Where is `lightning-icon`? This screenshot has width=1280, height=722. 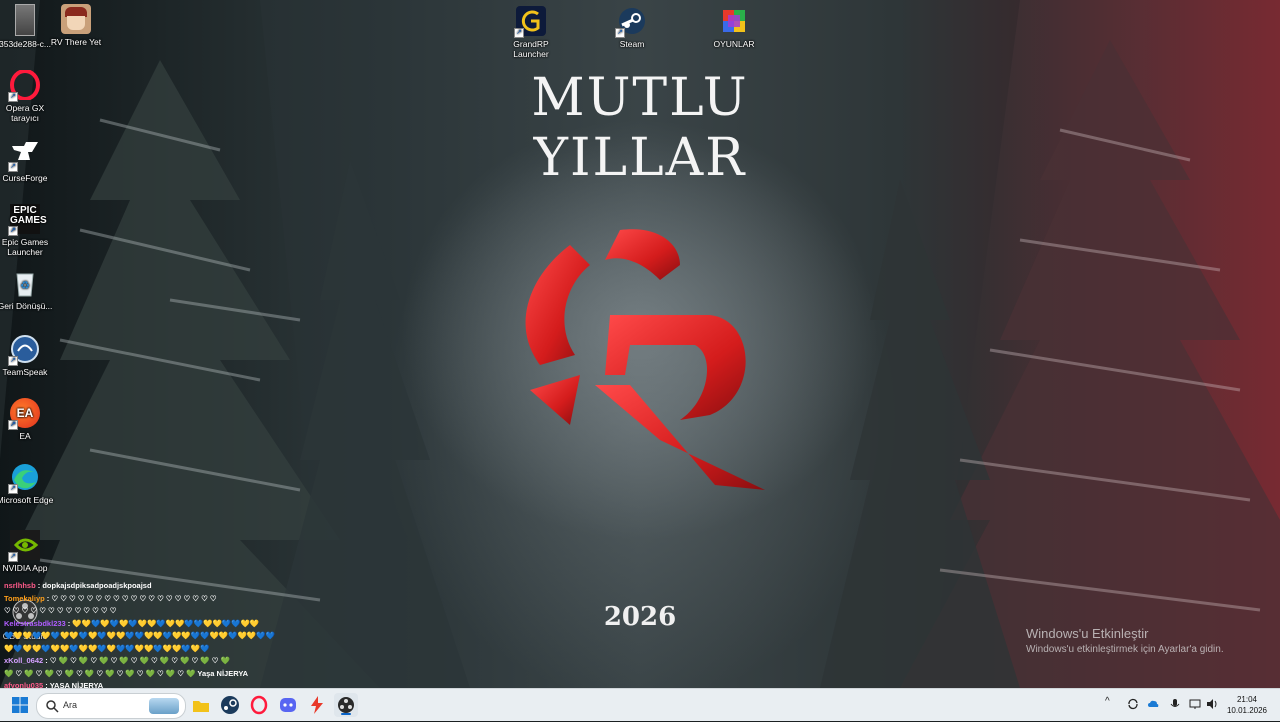
lightning-icon is located at coordinates (317, 705).